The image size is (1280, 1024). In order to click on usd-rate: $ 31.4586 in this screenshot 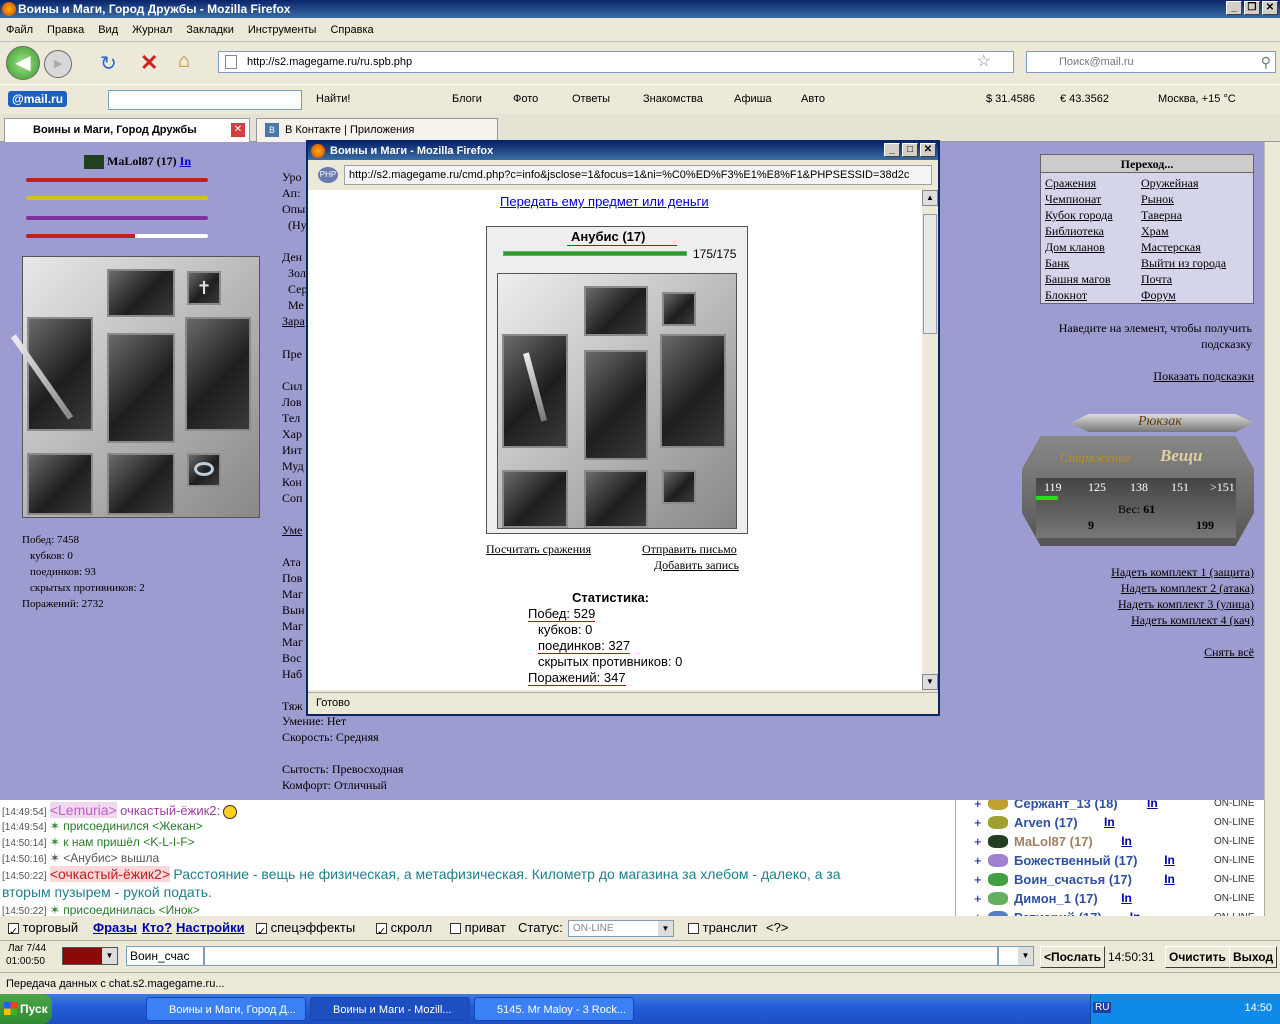, I will do `click(1010, 99)`.